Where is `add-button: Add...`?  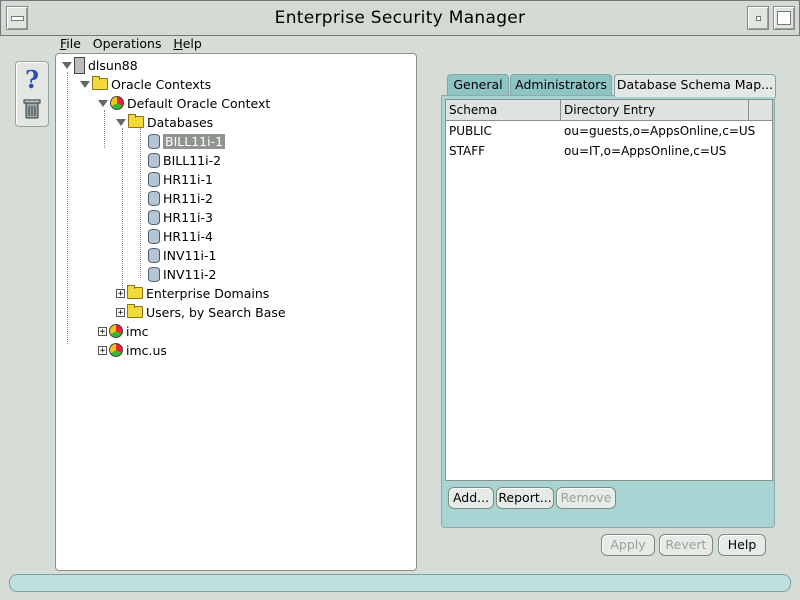 add-button: Add... is located at coordinates (471, 498).